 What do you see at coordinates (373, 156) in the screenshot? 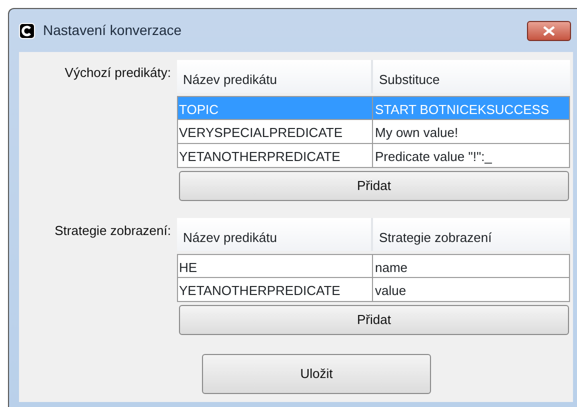
I see `table-row: YETANOTHERPREDICATE Predicate value "!":_` at bounding box center [373, 156].